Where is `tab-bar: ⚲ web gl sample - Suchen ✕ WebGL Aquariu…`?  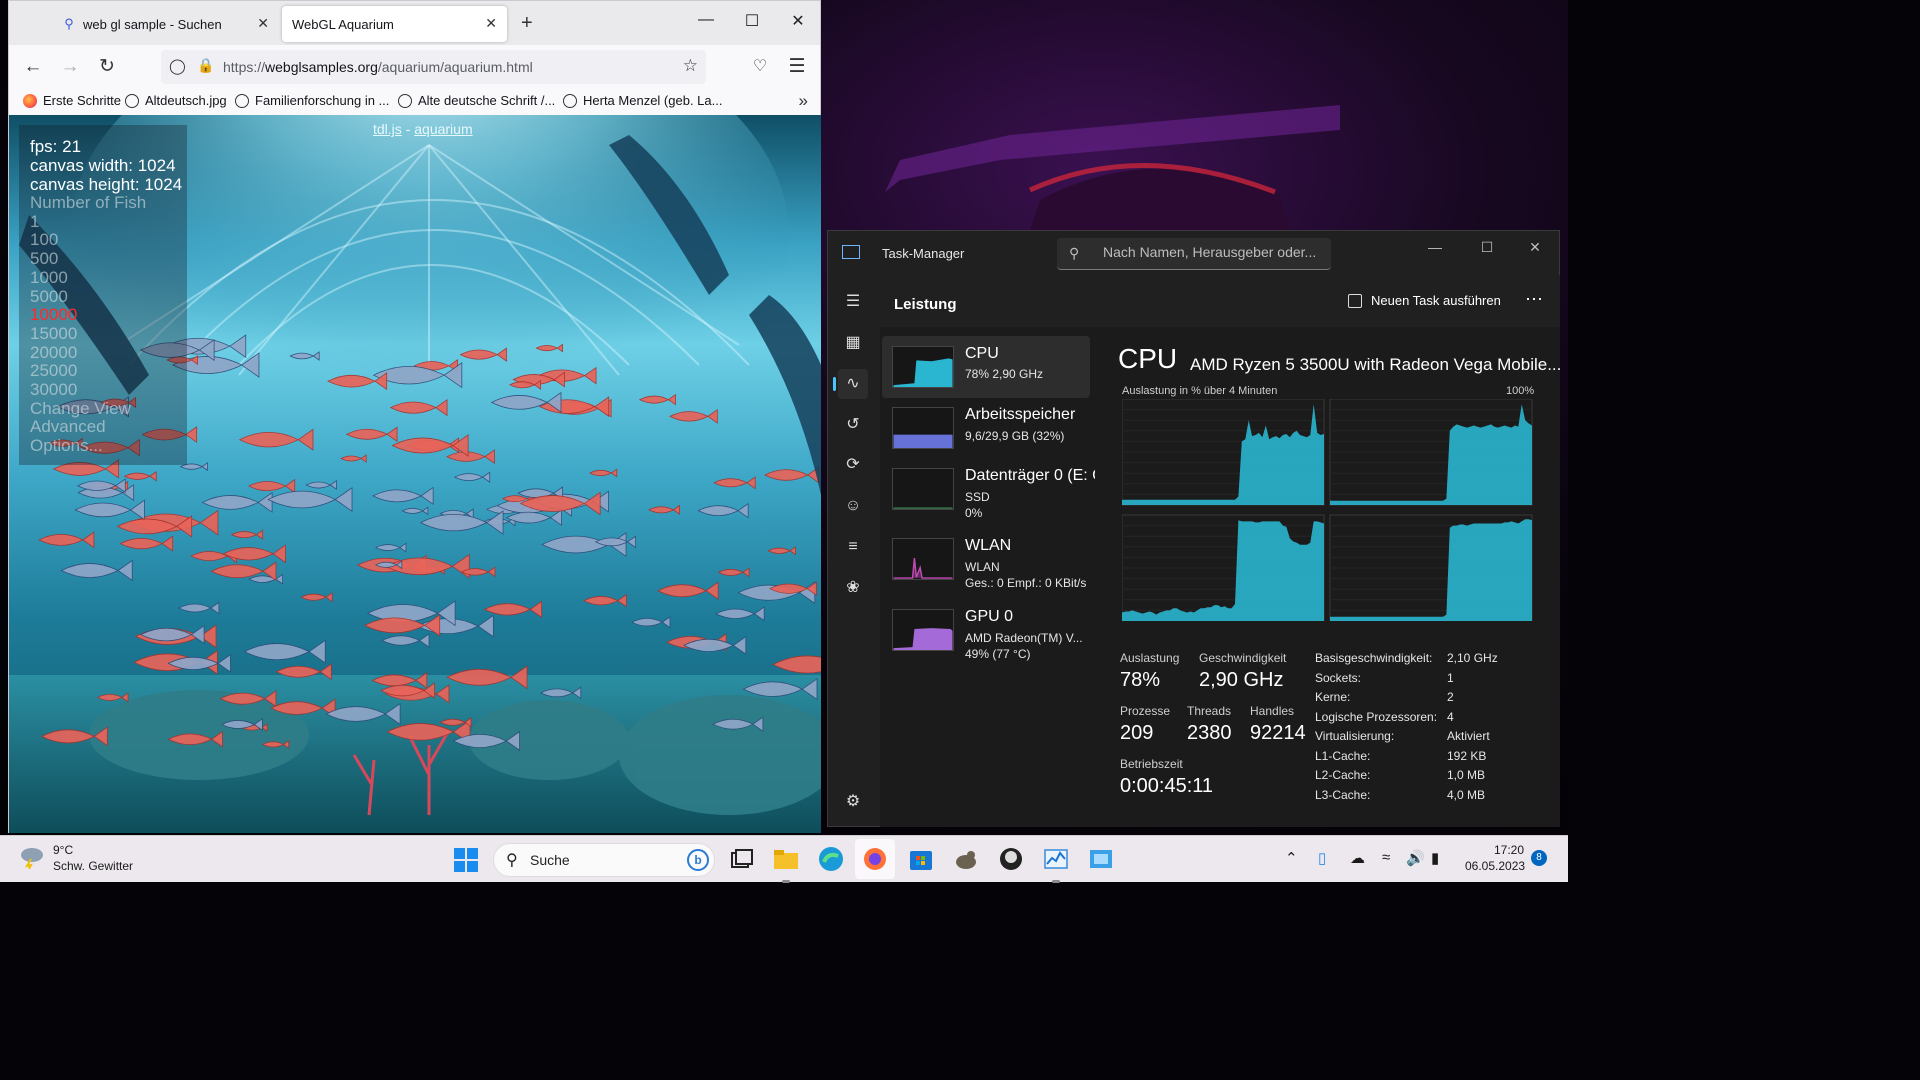
tab-bar: ⚲ web gl sample - Suchen ✕ WebGL Aquariu… is located at coordinates (414, 23).